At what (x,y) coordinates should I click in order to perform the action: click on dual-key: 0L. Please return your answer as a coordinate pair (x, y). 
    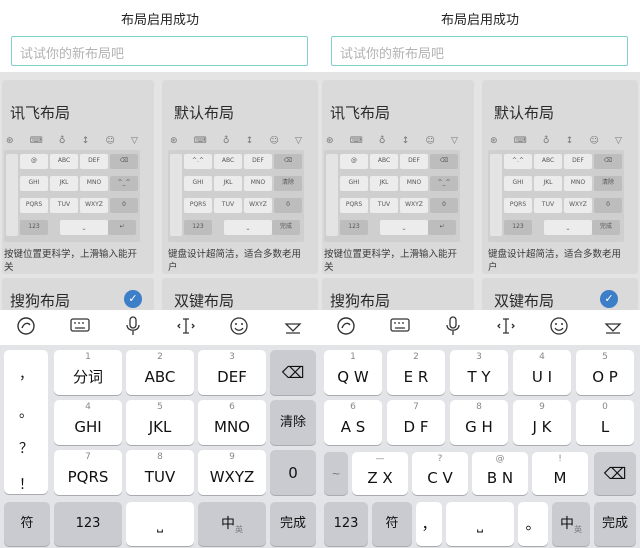
    Looking at the image, I should click on (605, 422).